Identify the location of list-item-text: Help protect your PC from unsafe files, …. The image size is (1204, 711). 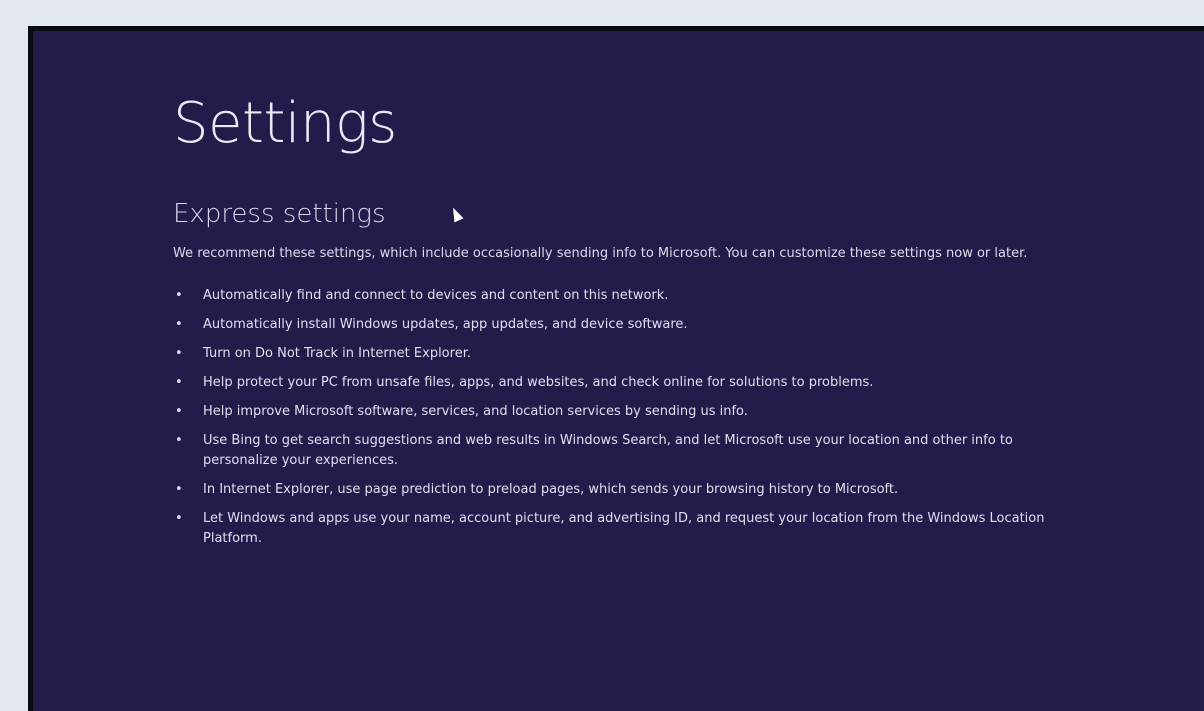
(538, 382).